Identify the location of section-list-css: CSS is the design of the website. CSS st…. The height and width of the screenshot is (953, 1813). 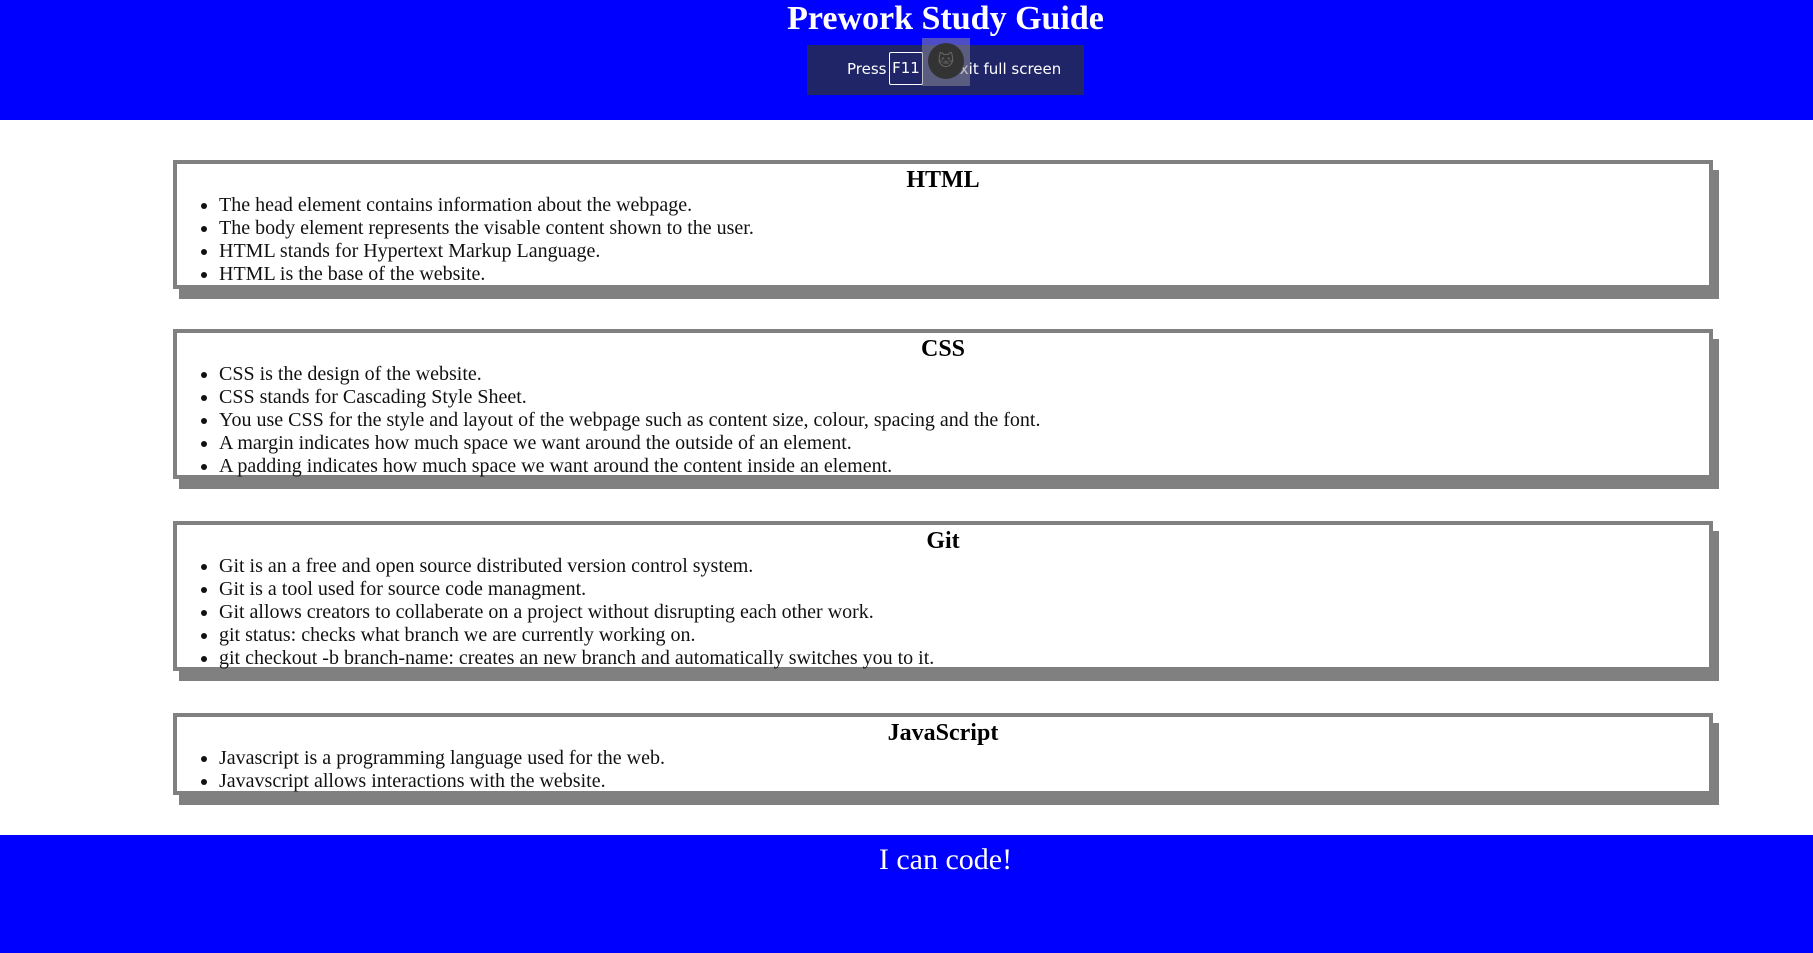
(943, 420).